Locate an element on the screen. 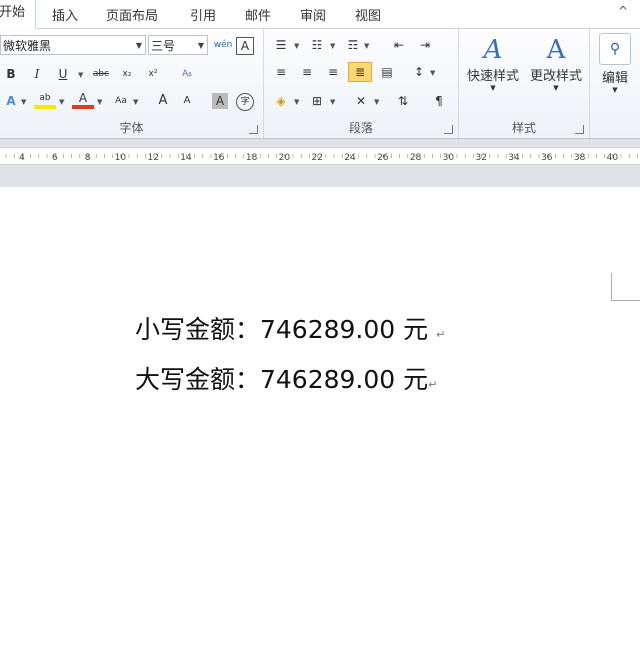 The width and height of the screenshot is (640, 655). collapse-ribbon-icon: ^ is located at coordinates (623, 11).